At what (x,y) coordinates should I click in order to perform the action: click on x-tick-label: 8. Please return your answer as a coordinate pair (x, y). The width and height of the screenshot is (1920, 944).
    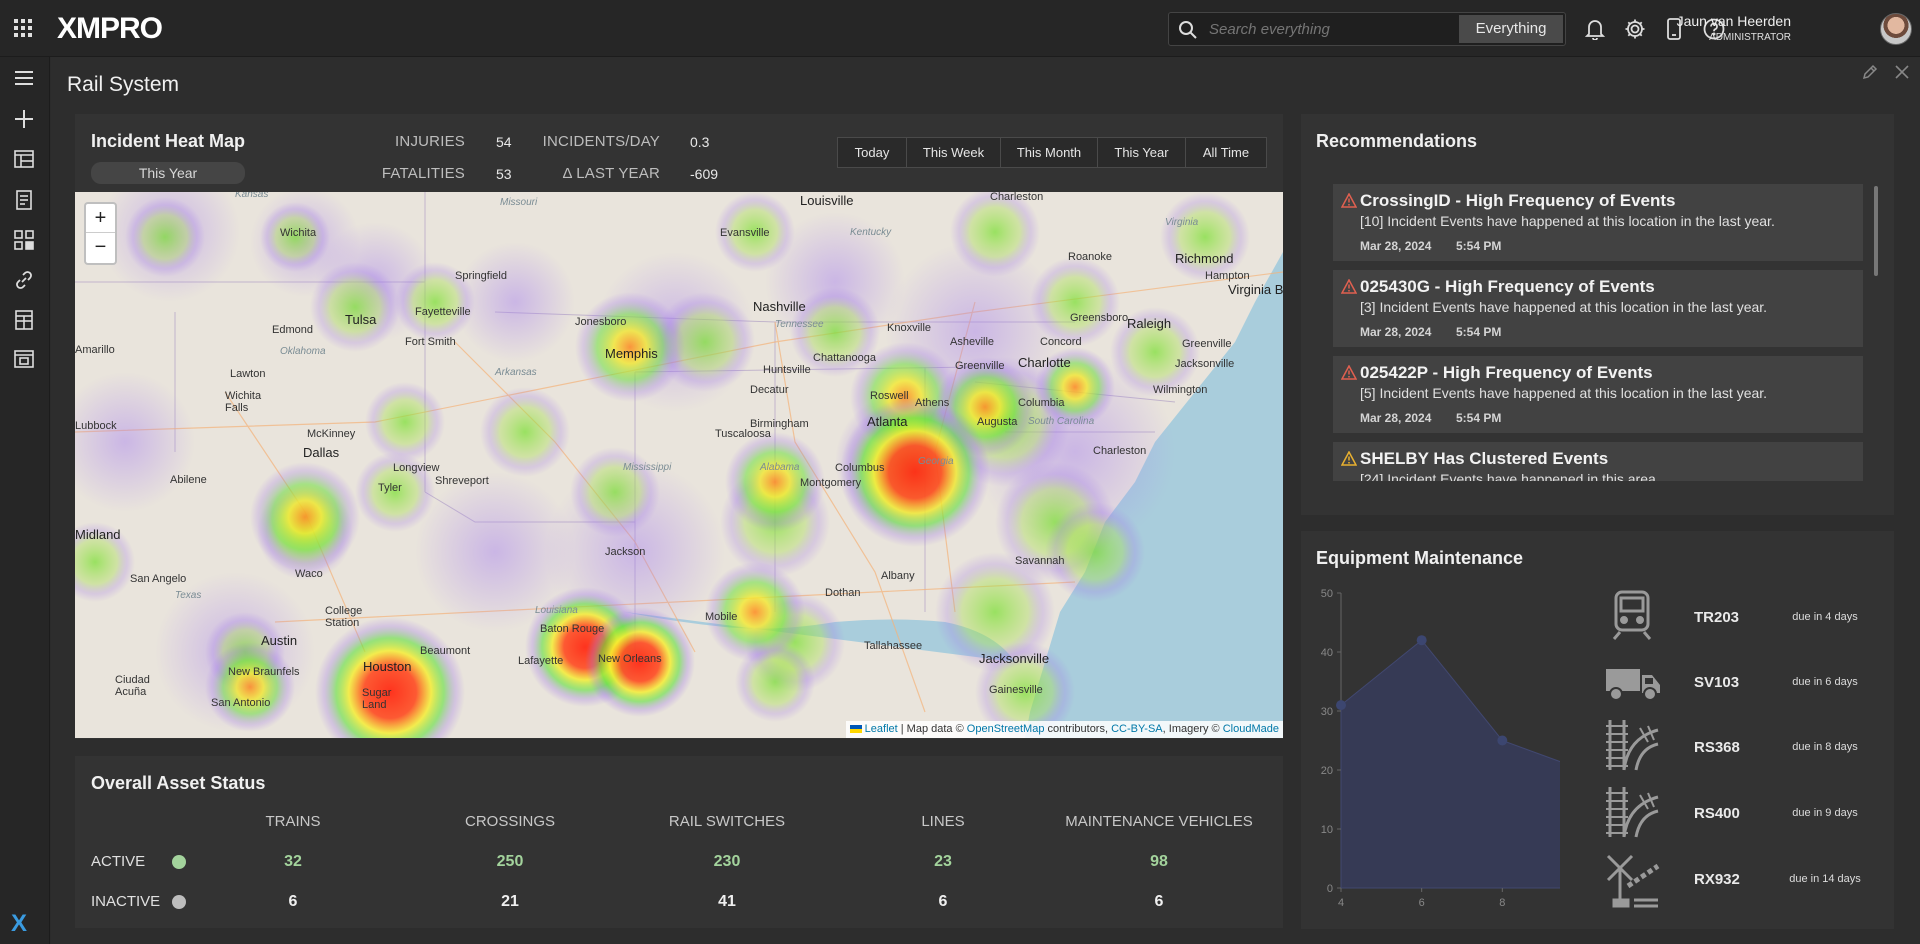
    Looking at the image, I should click on (1502, 903).